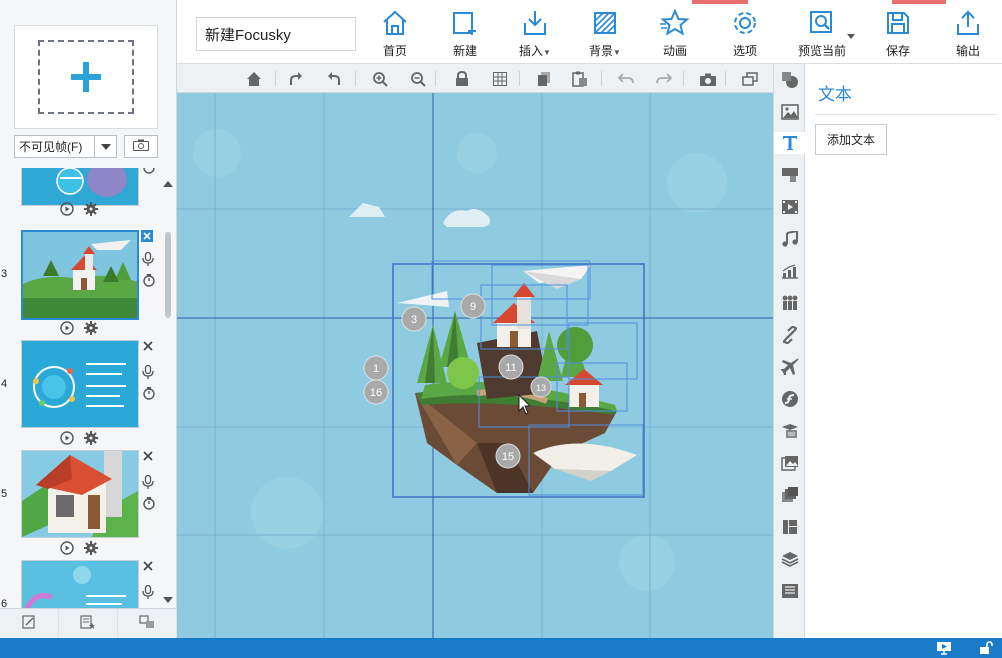 The image size is (1002, 658). Describe the element at coordinates (986, 648) in the screenshot. I see `unlock-icon` at that location.